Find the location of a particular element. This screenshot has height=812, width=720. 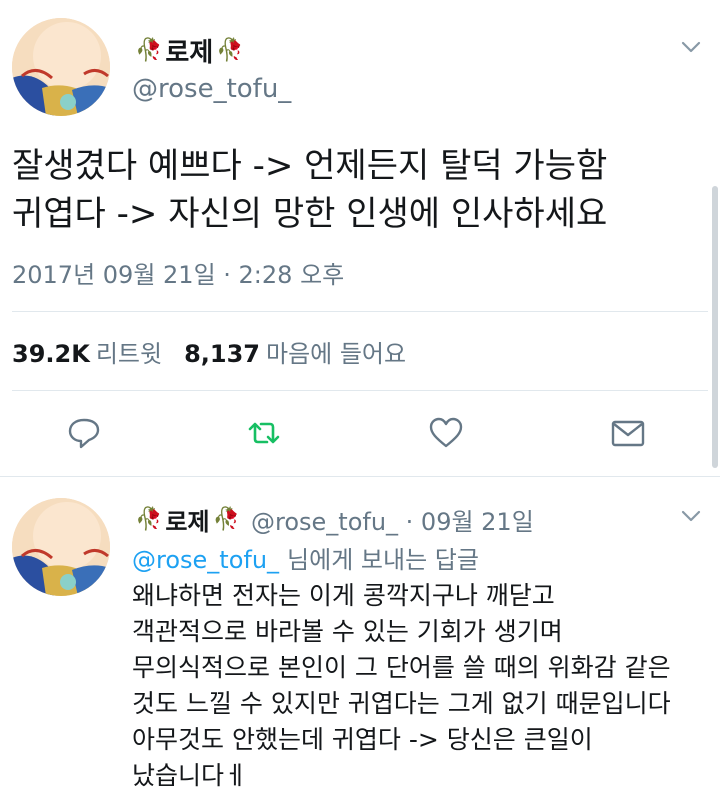

scrollbar is located at coordinates (715, 327).